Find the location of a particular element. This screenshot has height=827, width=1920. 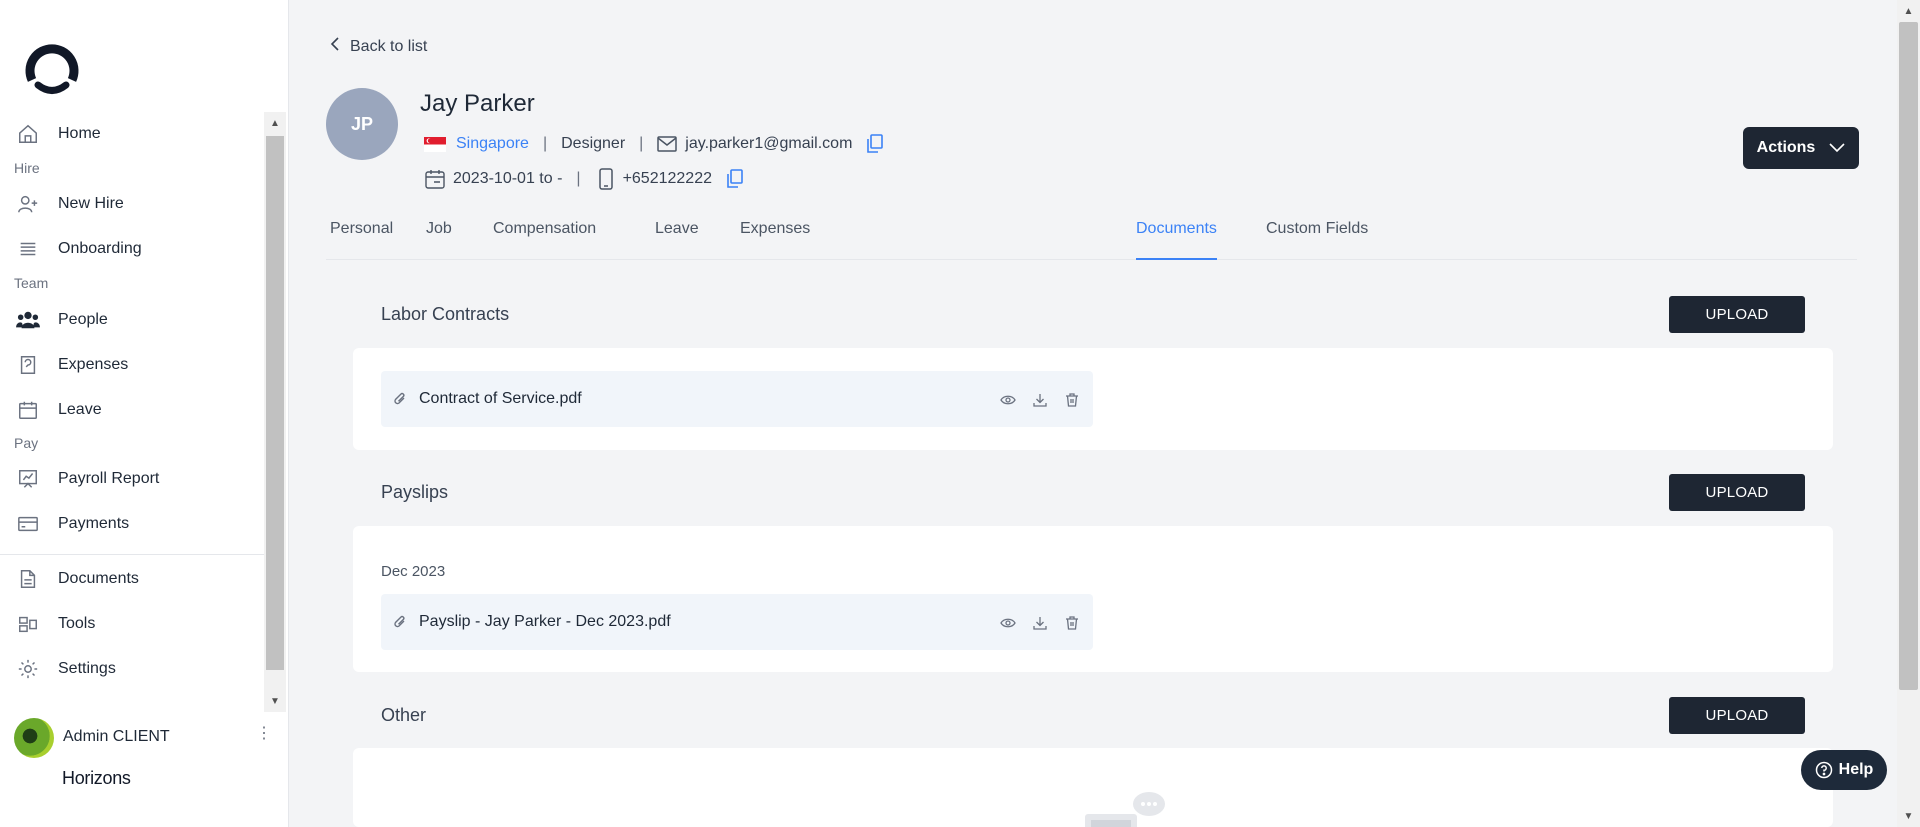

sidebar-item-label: Leave is located at coordinates (80, 409).